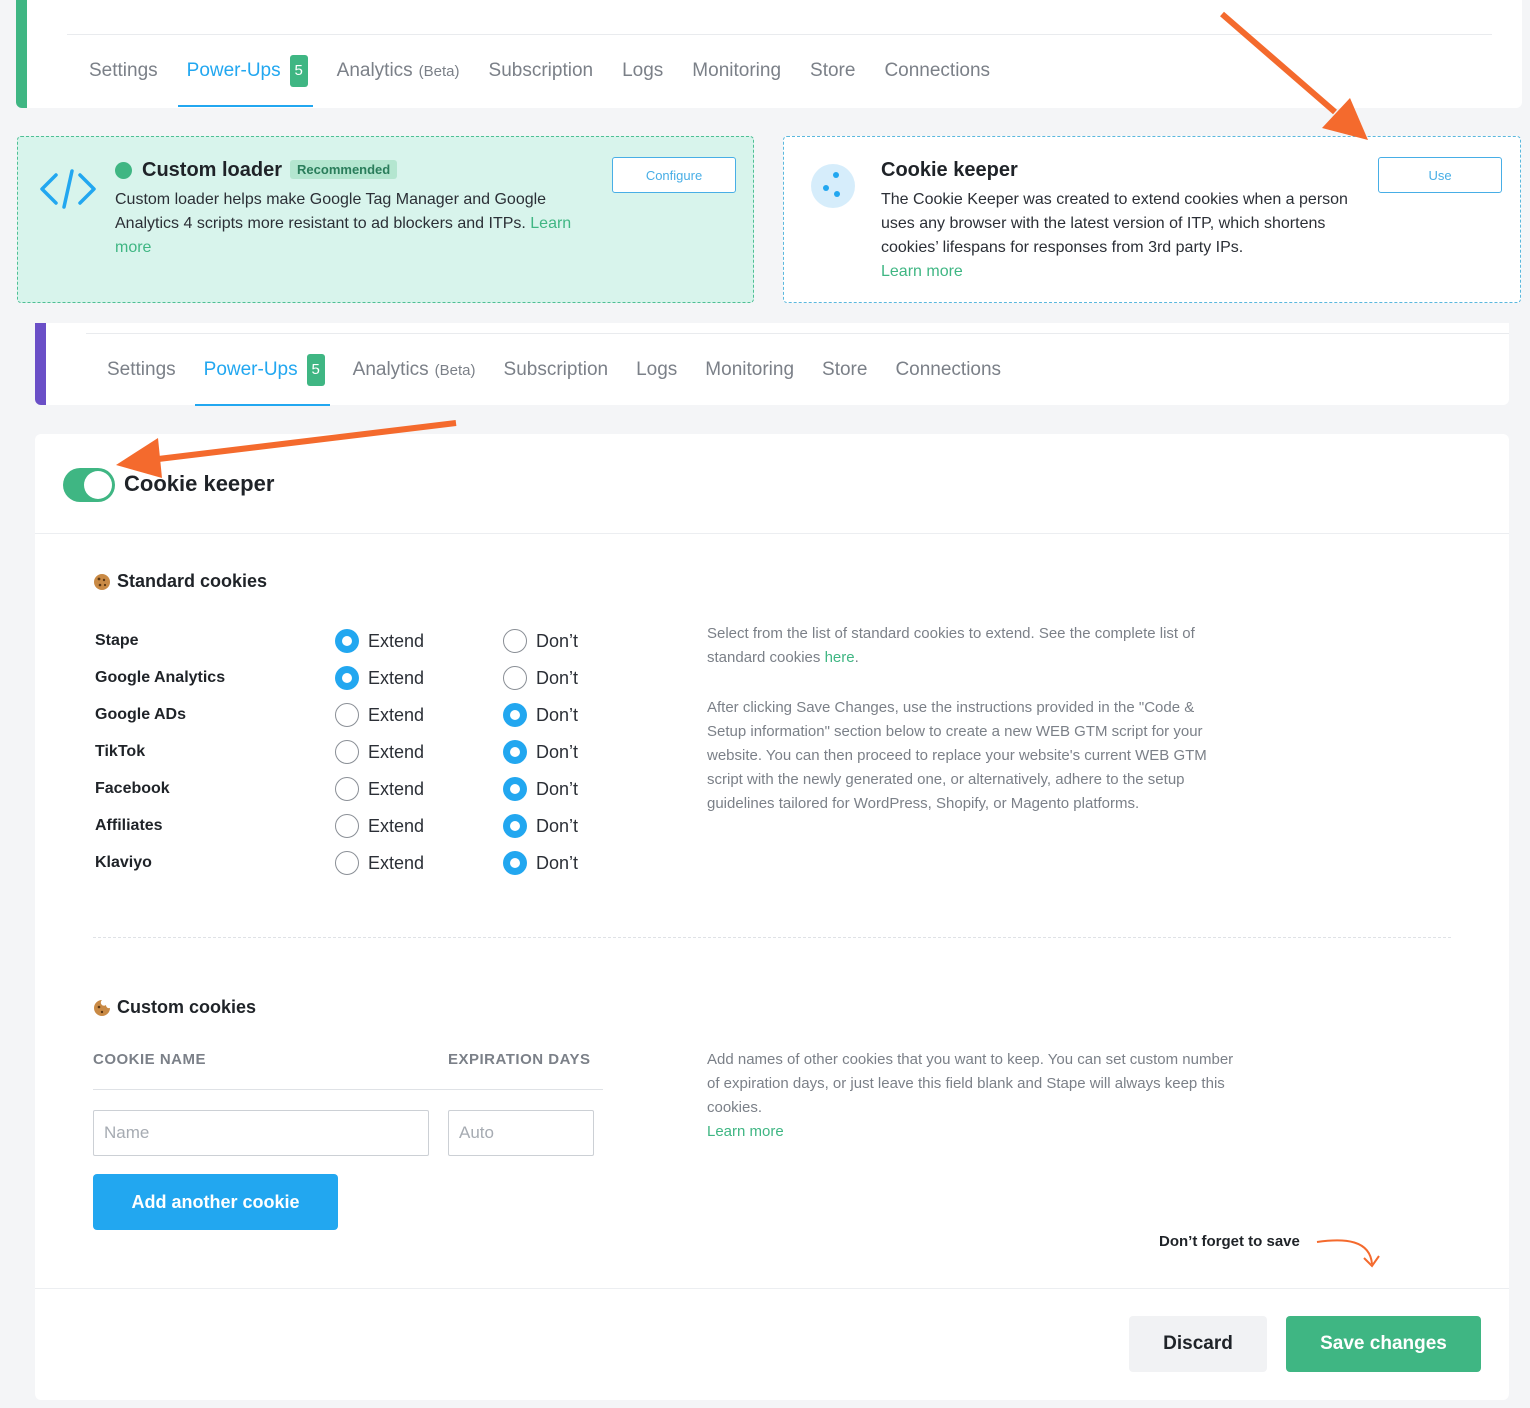 The height and width of the screenshot is (1408, 1530). What do you see at coordinates (250, 369) in the screenshot?
I see `tab-label: Power-Ups` at bounding box center [250, 369].